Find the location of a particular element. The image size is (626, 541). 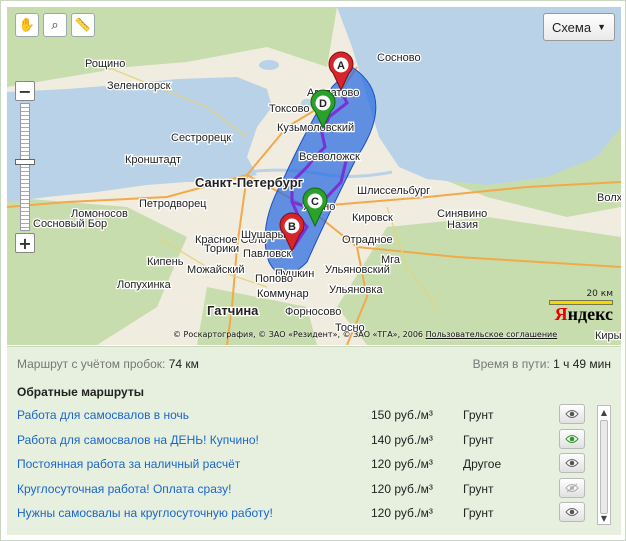

place-label: Ульяновка is located at coordinates (356, 290).